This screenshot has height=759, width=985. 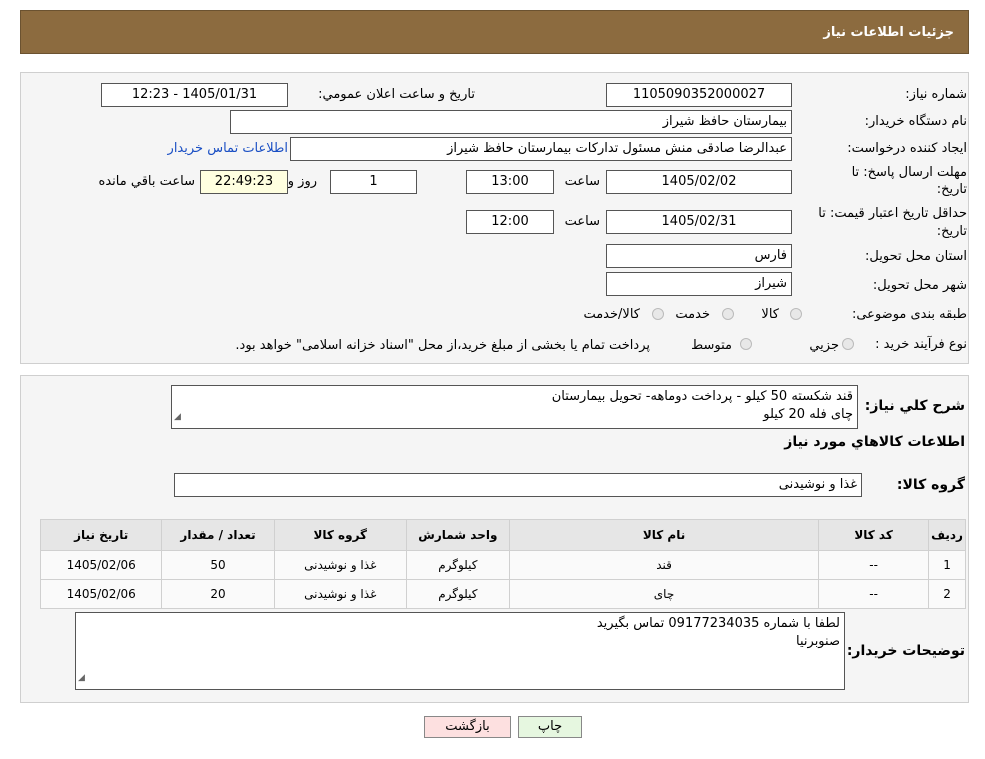 What do you see at coordinates (916, 256) in the screenshot?
I see `province-label: استان محل تحویل:` at bounding box center [916, 256].